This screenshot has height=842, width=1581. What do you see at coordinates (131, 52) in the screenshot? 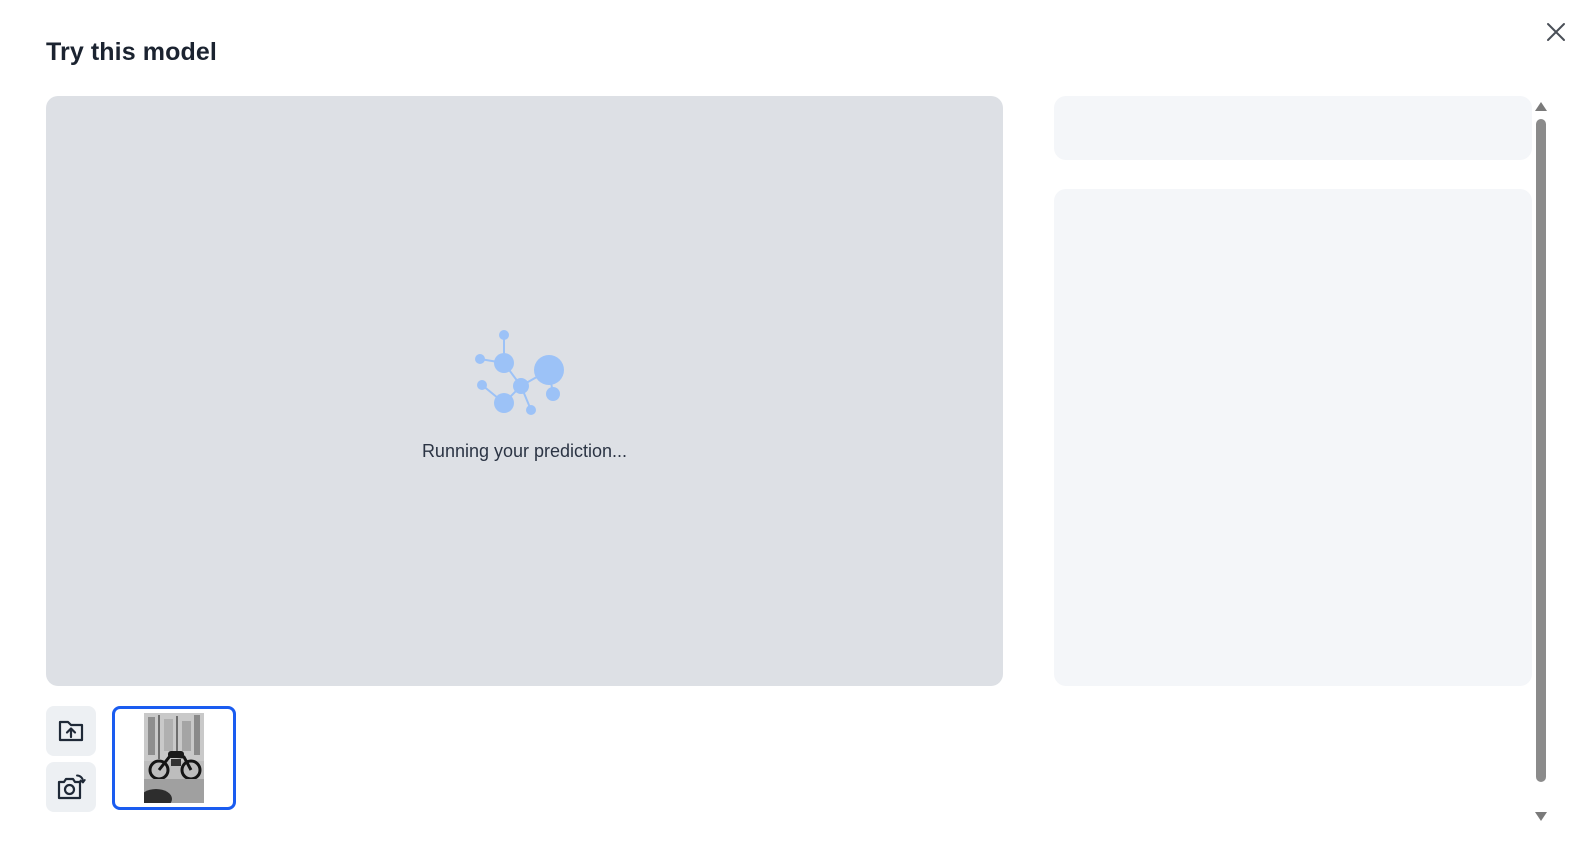
I see `dialog-title: Try this model` at bounding box center [131, 52].